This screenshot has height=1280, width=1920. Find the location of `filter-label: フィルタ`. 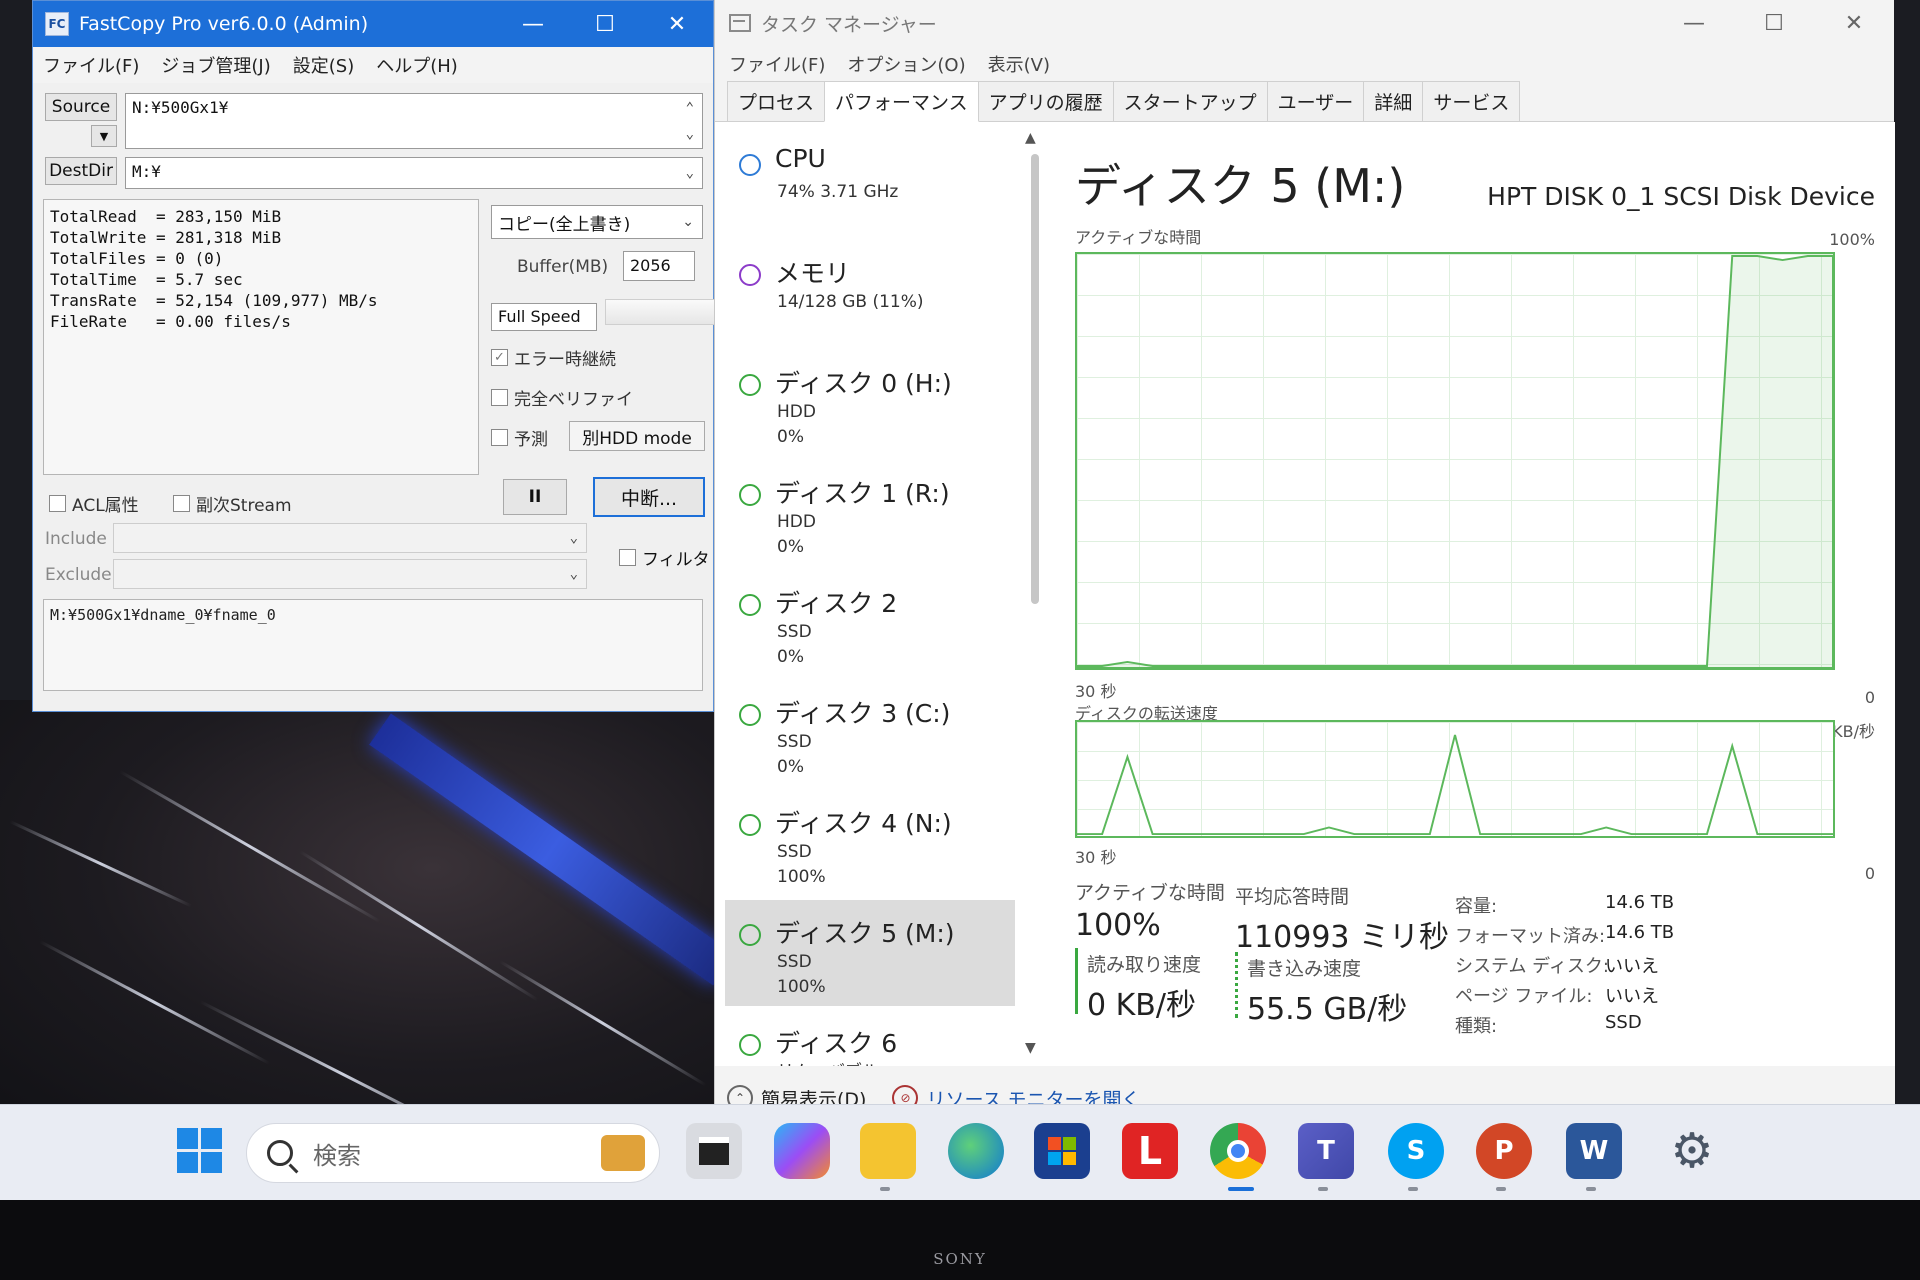

filter-label: フィルタ is located at coordinates (676, 560).